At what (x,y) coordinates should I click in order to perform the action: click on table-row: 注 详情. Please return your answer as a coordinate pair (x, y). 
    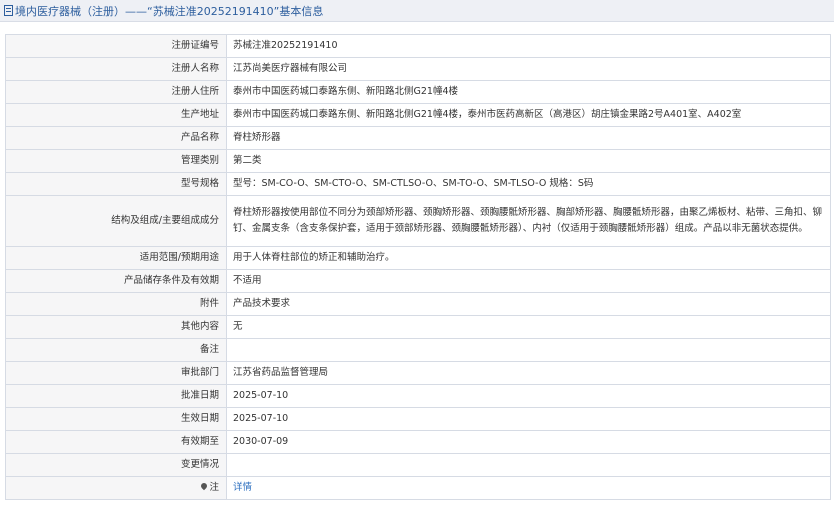
    Looking at the image, I should click on (418, 488).